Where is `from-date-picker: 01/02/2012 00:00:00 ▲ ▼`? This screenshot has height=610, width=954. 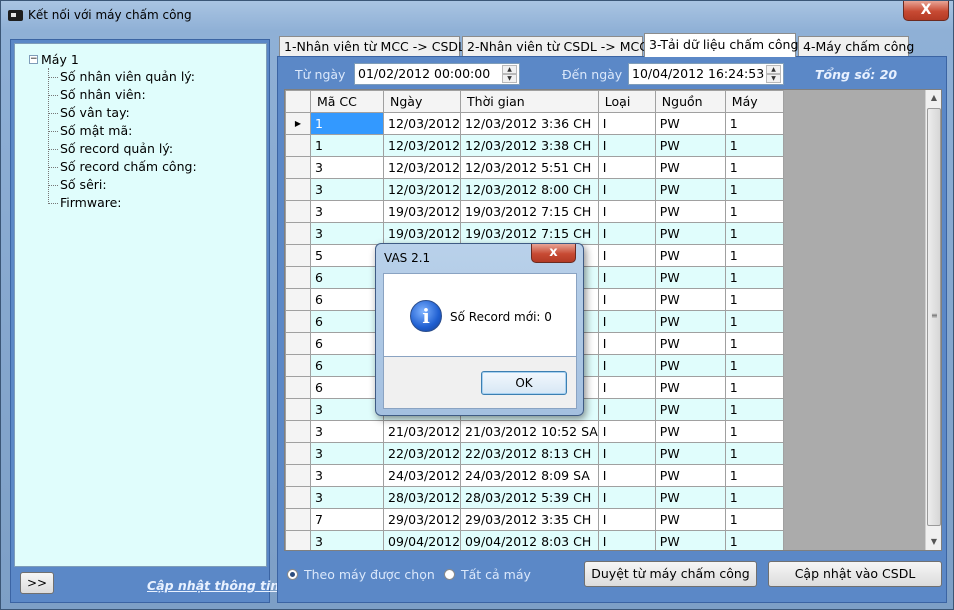
from-date-picker: 01/02/2012 00:00:00 ▲ ▼ is located at coordinates (437, 74).